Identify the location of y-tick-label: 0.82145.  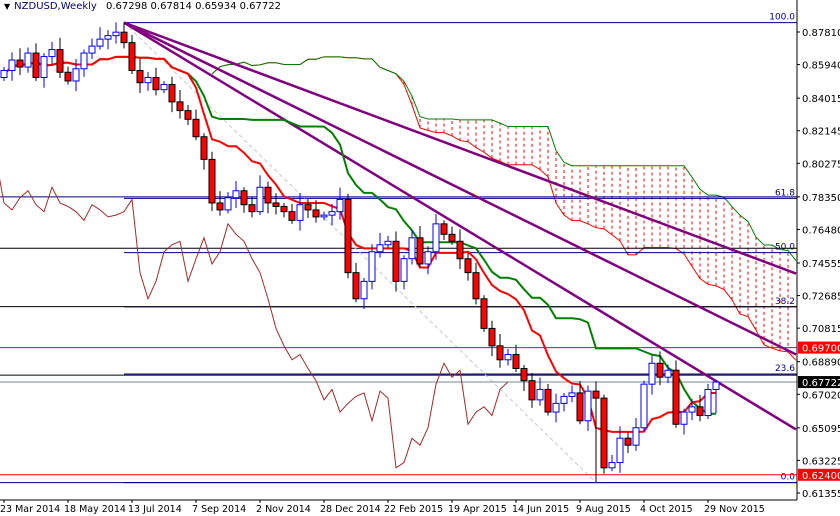
(821, 132).